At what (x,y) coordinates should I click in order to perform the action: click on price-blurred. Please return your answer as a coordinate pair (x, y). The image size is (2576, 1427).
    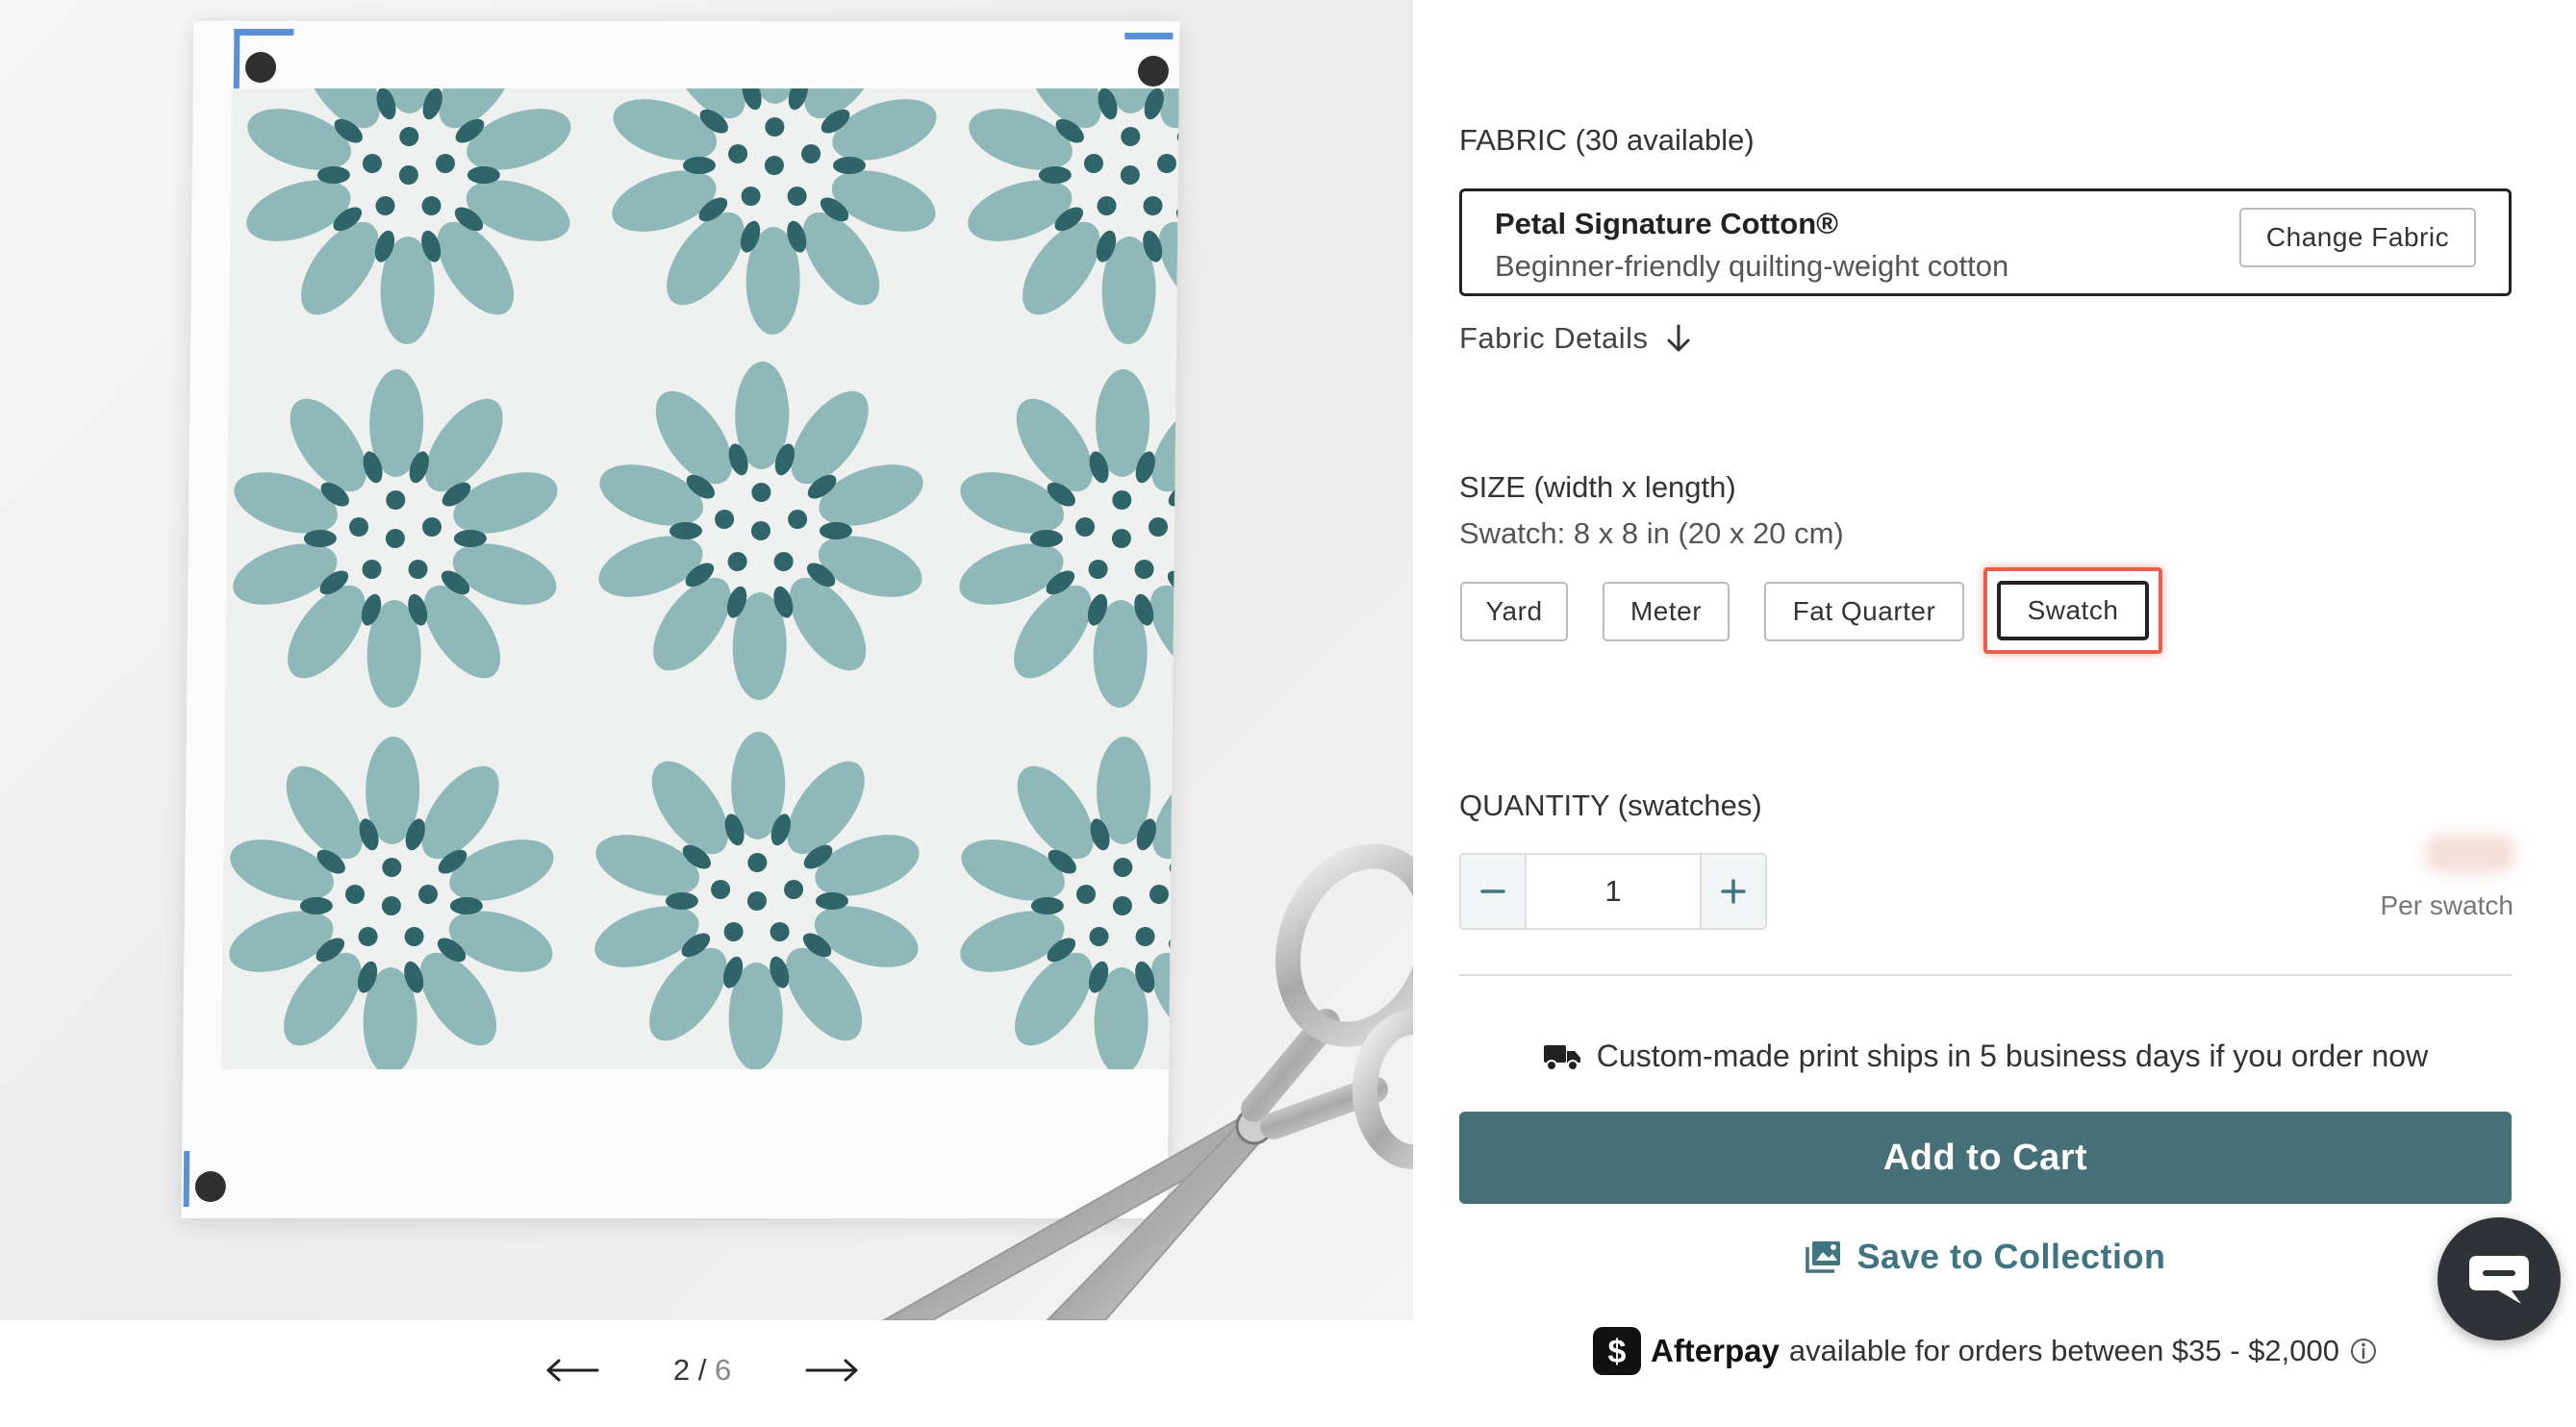
    Looking at the image, I should click on (2470, 854).